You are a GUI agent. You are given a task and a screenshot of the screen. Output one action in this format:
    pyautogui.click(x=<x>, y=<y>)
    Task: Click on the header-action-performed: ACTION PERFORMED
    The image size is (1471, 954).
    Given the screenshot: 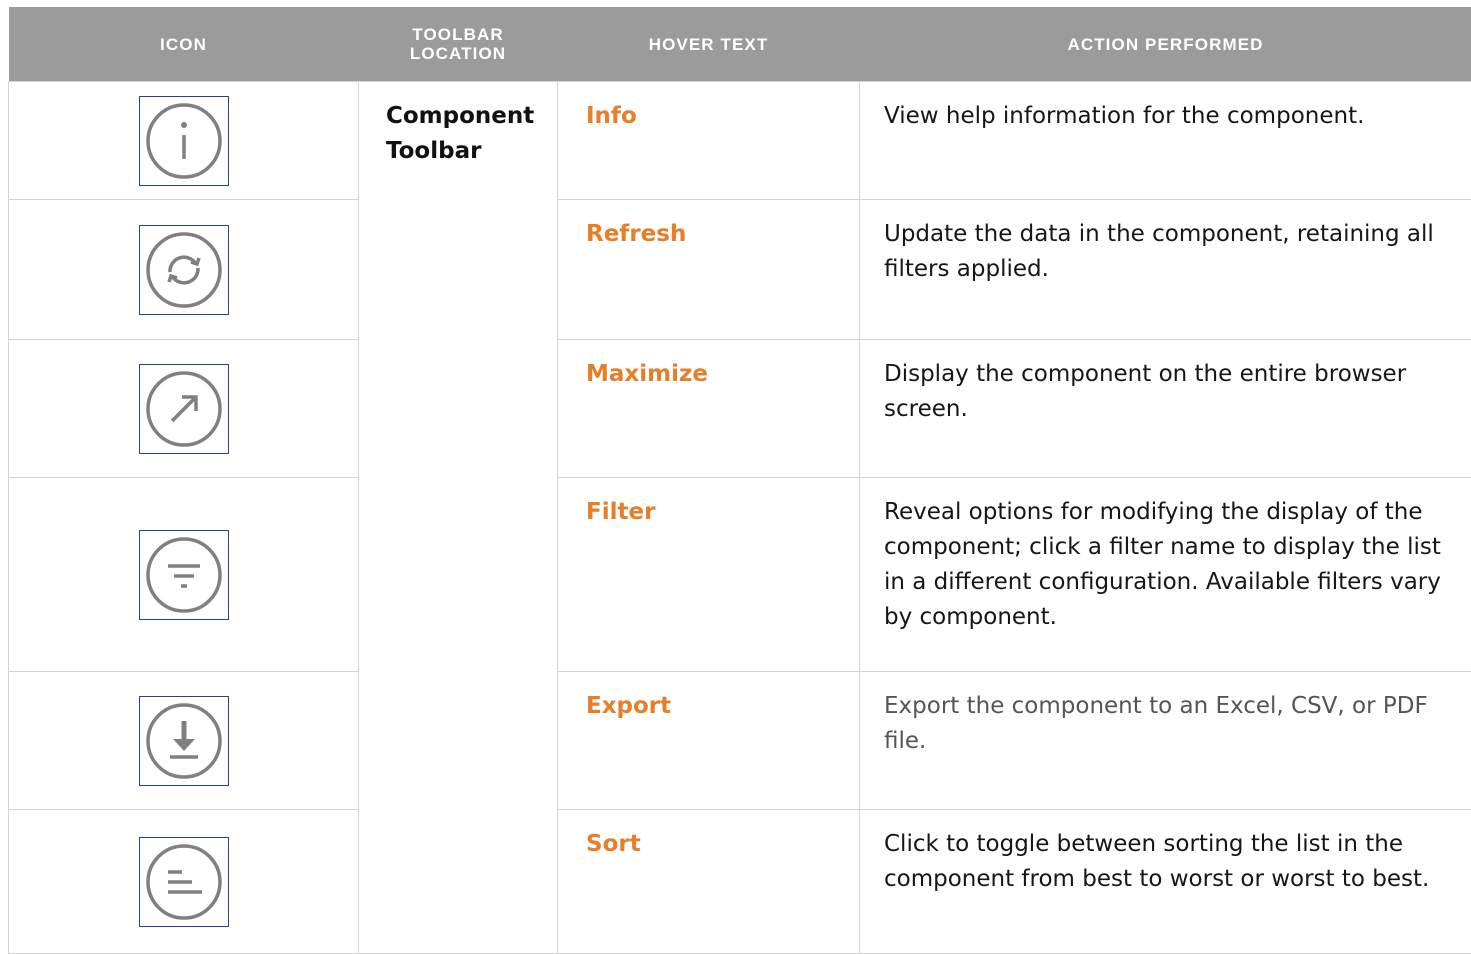 What is the action you would take?
    pyautogui.click(x=1165, y=44)
    